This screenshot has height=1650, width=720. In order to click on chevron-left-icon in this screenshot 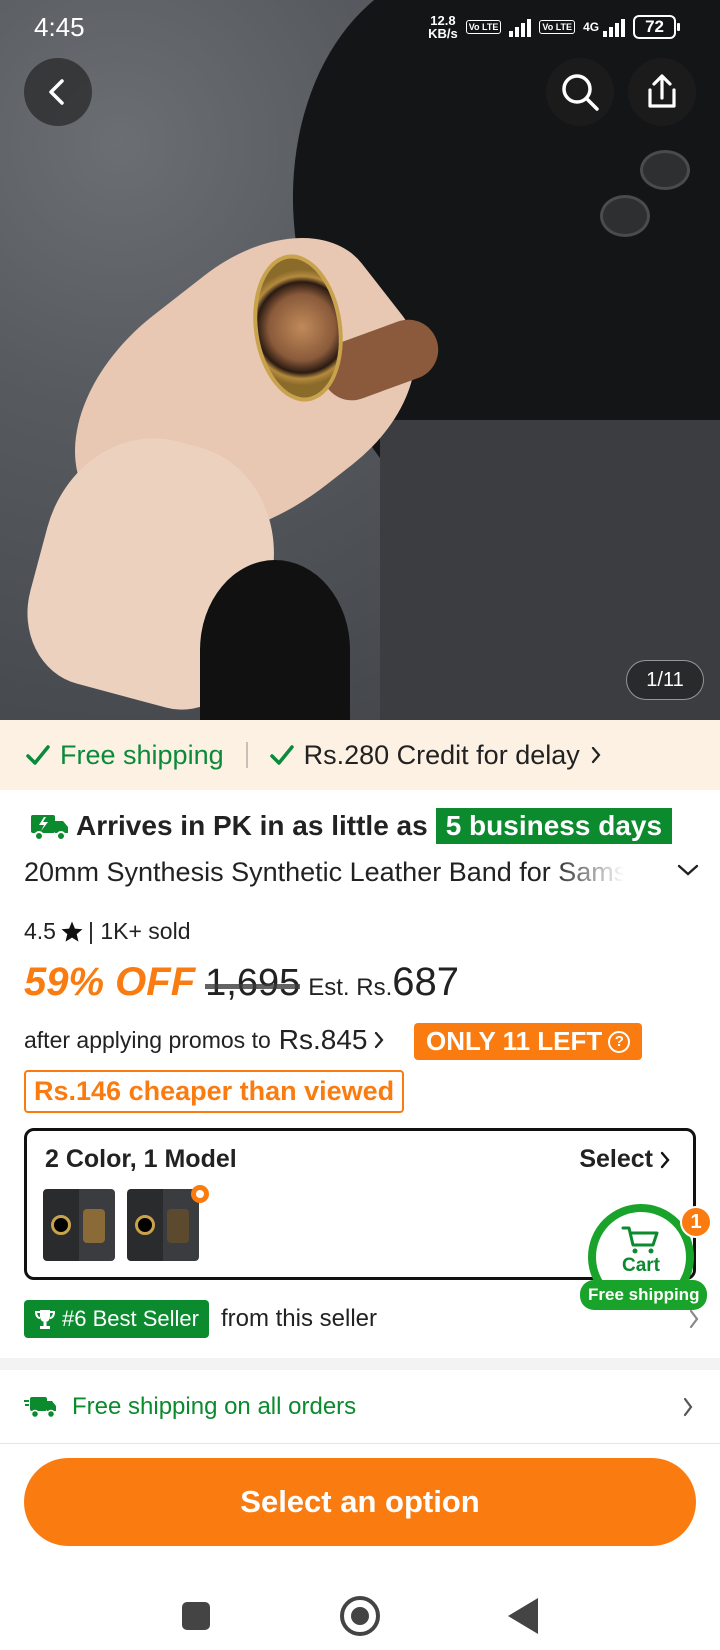, I will do `click(56, 92)`.